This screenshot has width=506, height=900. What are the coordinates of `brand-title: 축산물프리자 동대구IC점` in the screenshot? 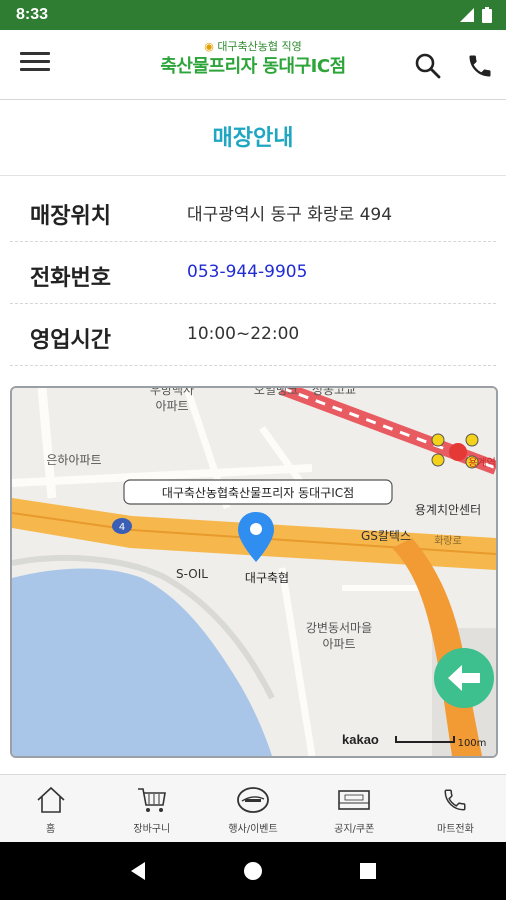 It's located at (253, 66).